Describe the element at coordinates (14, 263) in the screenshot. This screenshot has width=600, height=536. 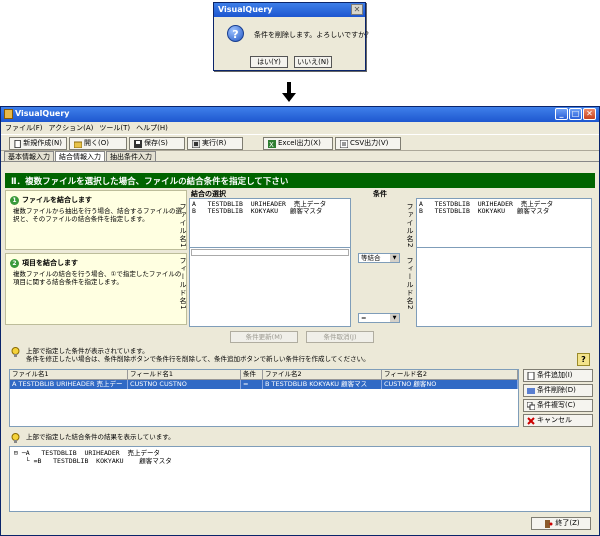
I see `step-2-icon: 2` at that location.